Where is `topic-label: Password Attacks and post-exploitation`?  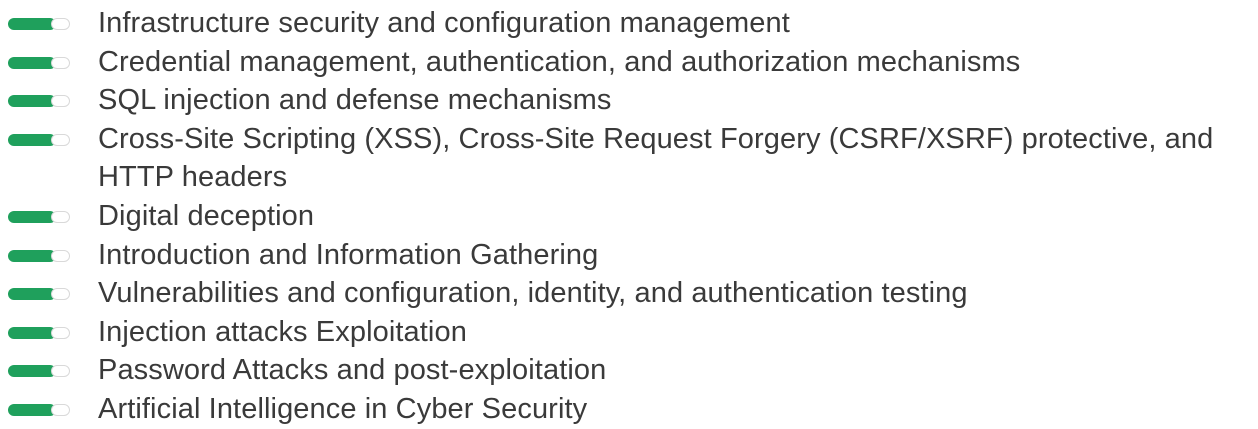
topic-label: Password Attacks and post-exploitation is located at coordinates (352, 370).